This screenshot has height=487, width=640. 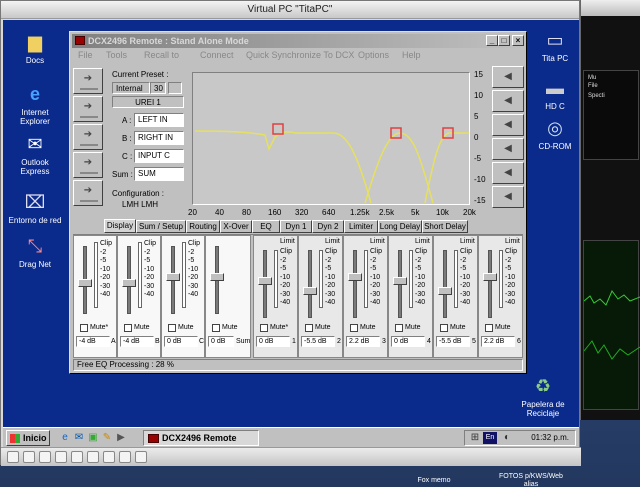 What do you see at coordinates (35, 207) in the screenshot?
I see `desktop-icon-network: ⌧ Entorno de red` at bounding box center [35, 207].